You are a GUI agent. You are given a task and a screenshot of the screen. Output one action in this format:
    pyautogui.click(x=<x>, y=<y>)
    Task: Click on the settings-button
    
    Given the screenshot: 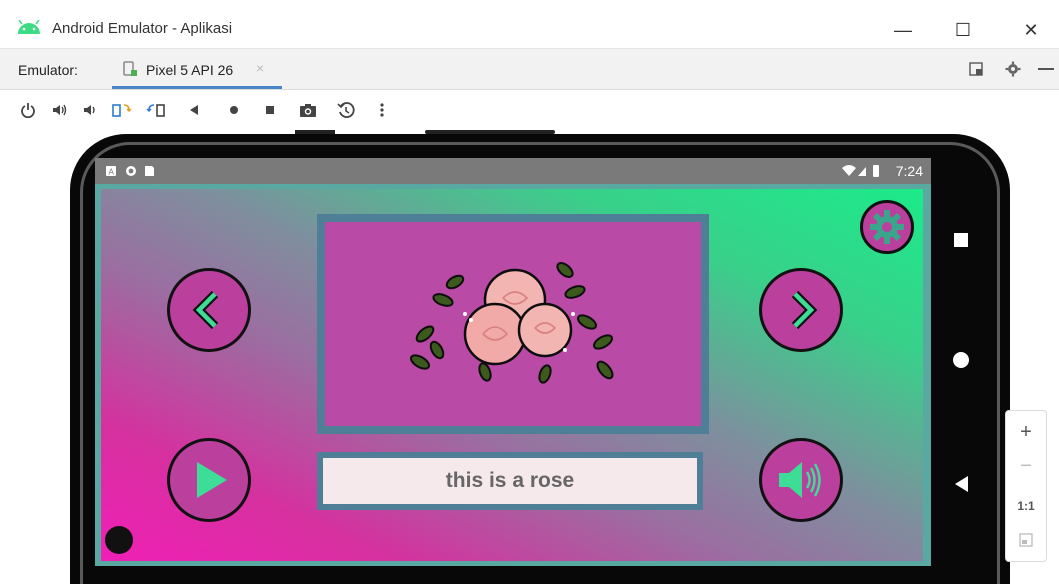 What is the action you would take?
    pyautogui.click(x=887, y=227)
    